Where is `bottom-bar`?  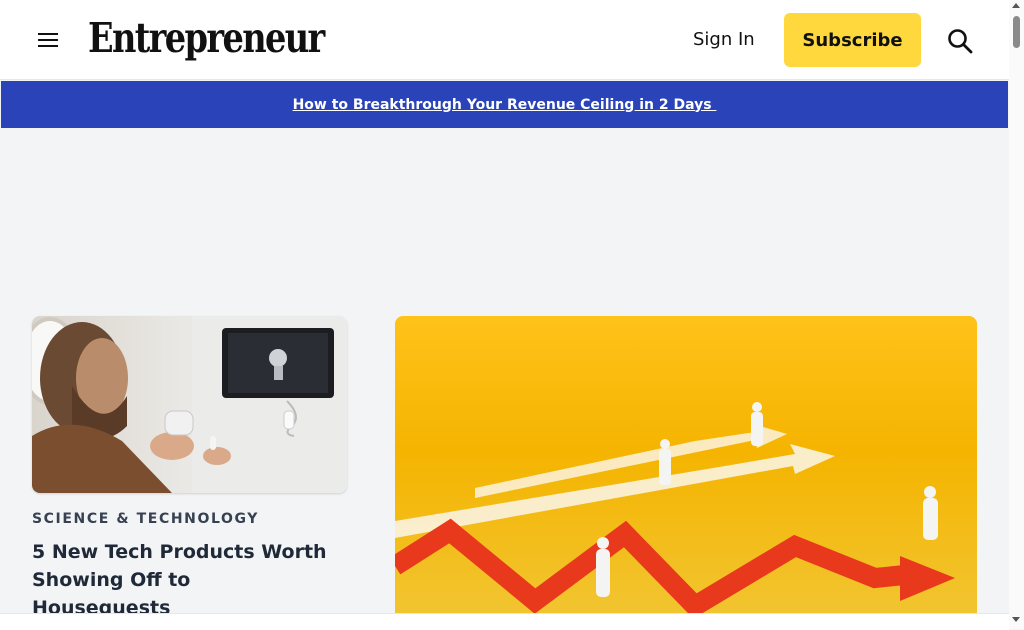 bottom-bar is located at coordinates (504, 621).